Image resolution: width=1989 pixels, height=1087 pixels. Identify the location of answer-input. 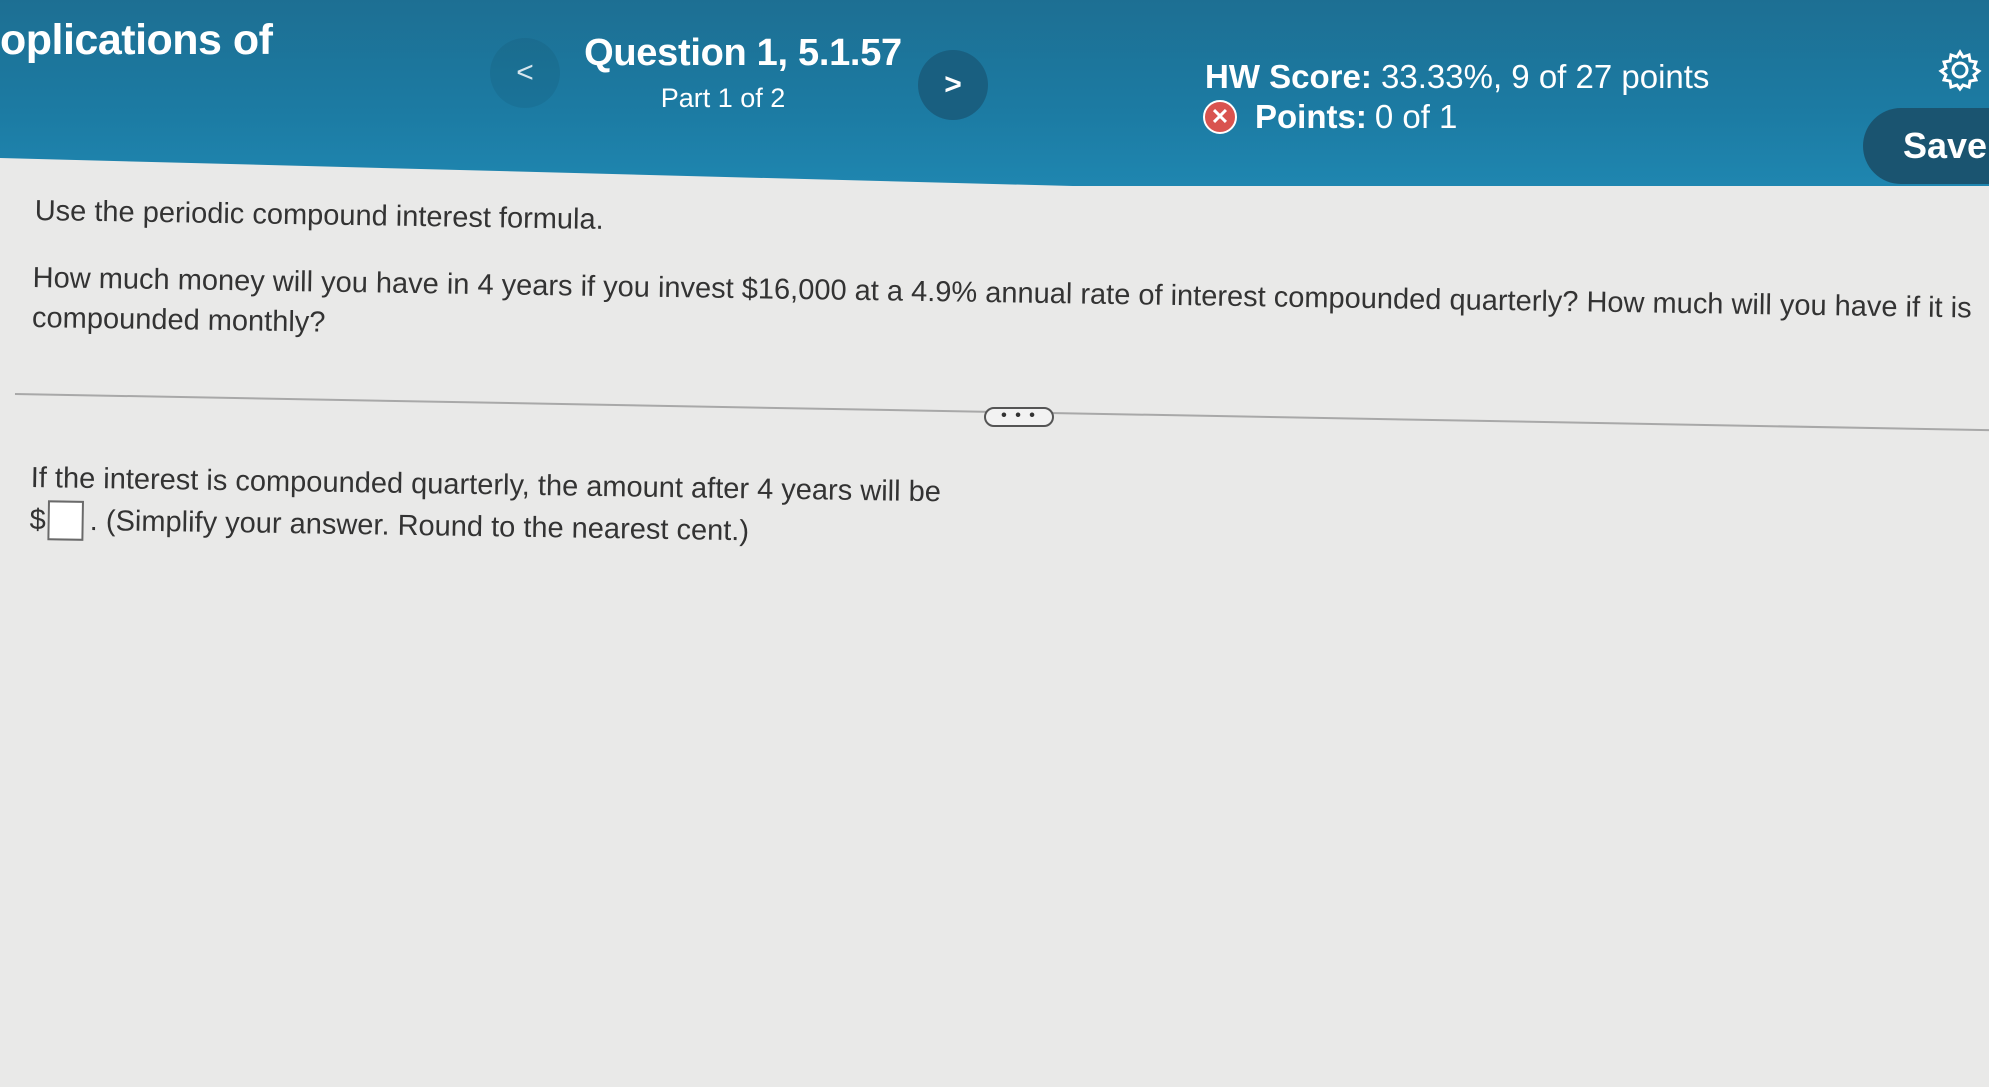
(66, 520).